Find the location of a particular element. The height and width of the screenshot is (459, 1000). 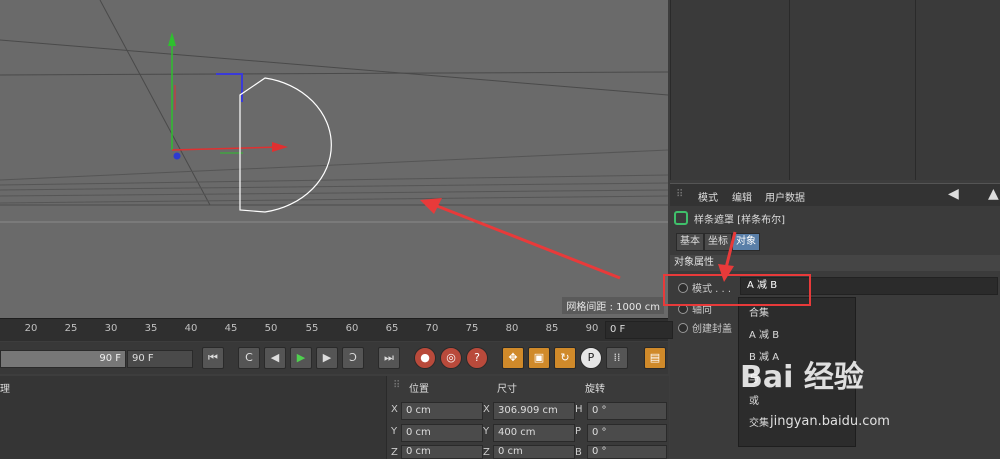

auto-key-icon: ◎ is located at coordinates (451, 358).